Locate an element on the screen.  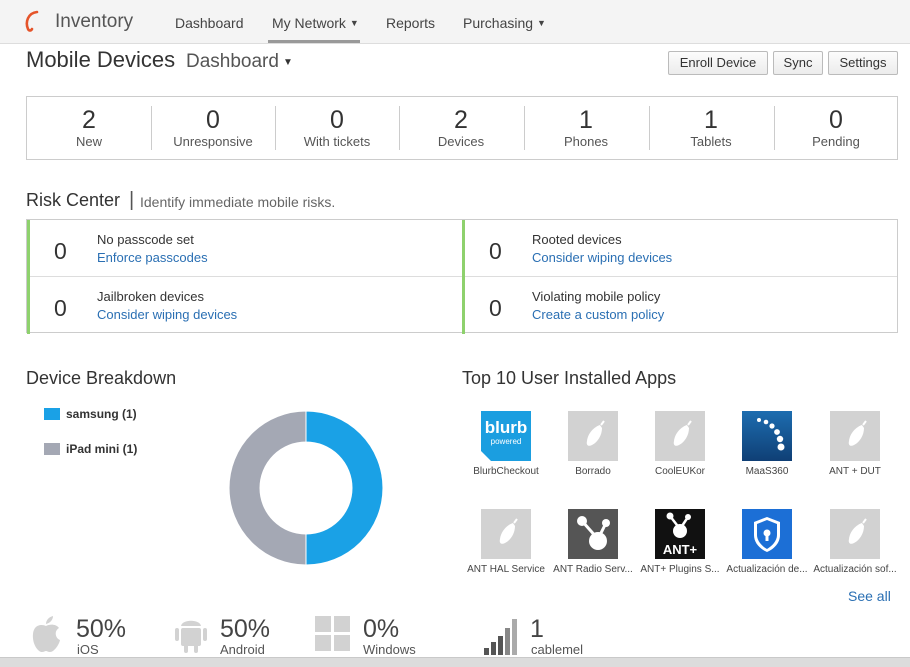
device-breakdown-title: Device Breakdown is located at coordinates (101, 378).